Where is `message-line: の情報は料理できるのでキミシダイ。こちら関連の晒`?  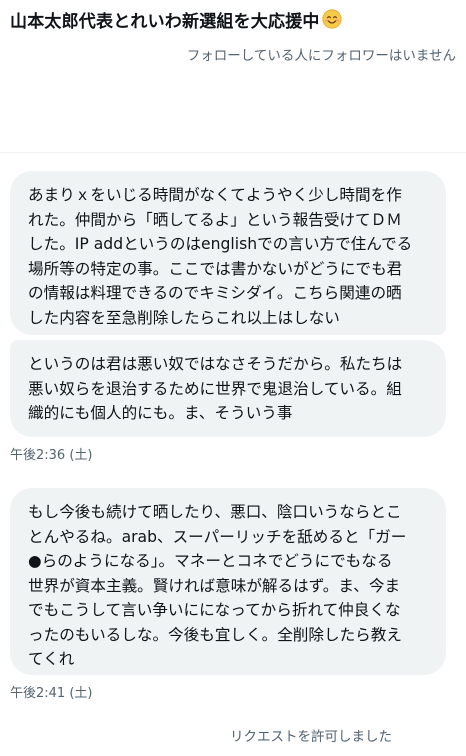 message-line: の情報は料理できるのでキミシダイ。こちら関連の晒 is located at coordinates (215, 293).